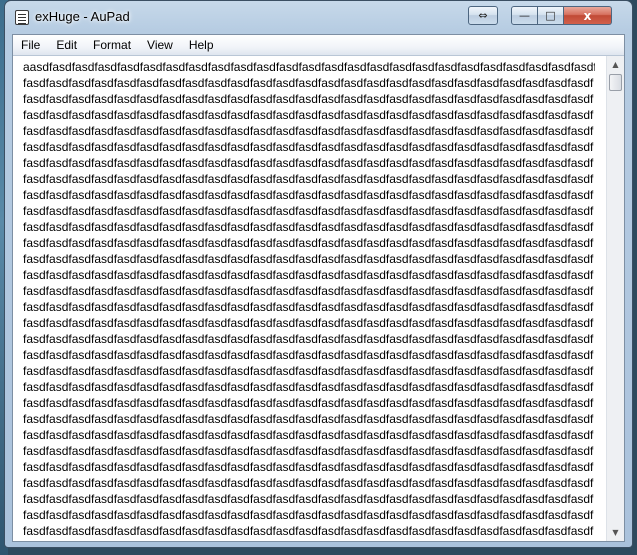 The width and height of the screenshot is (637, 555). What do you see at coordinates (615, 82) in the screenshot?
I see `scrollbar-thumb` at bounding box center [615, 82].